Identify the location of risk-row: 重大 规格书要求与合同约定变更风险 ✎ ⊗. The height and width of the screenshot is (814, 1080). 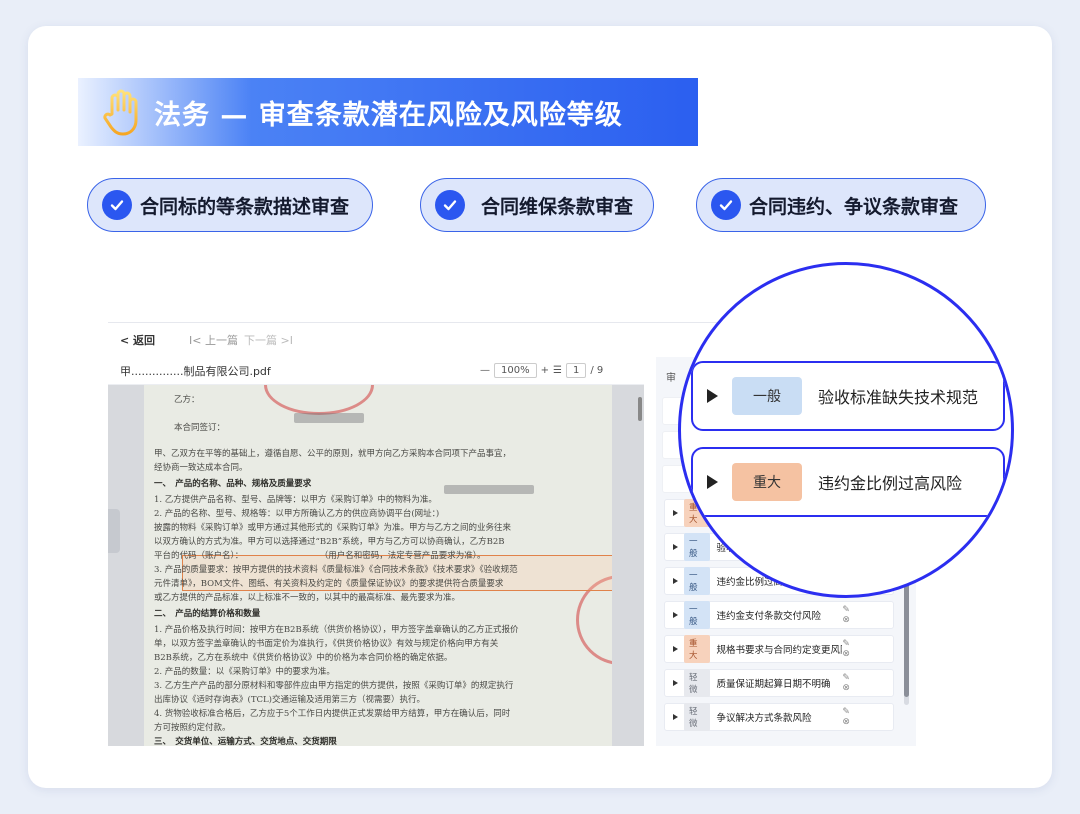
(779, 649).